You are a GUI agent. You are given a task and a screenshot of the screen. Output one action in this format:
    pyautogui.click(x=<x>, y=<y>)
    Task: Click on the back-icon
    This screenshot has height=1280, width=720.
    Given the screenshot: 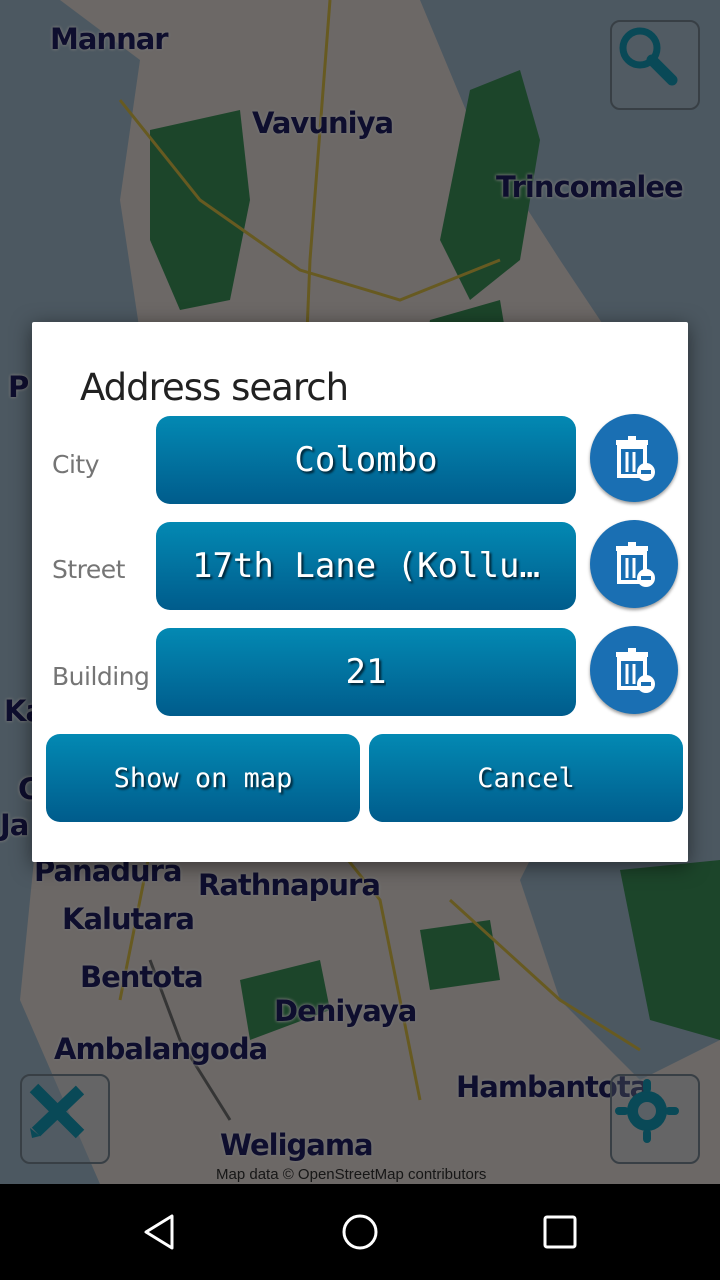 What is the action you would take?
    pyautogui.click(x=159, y=1232)
    